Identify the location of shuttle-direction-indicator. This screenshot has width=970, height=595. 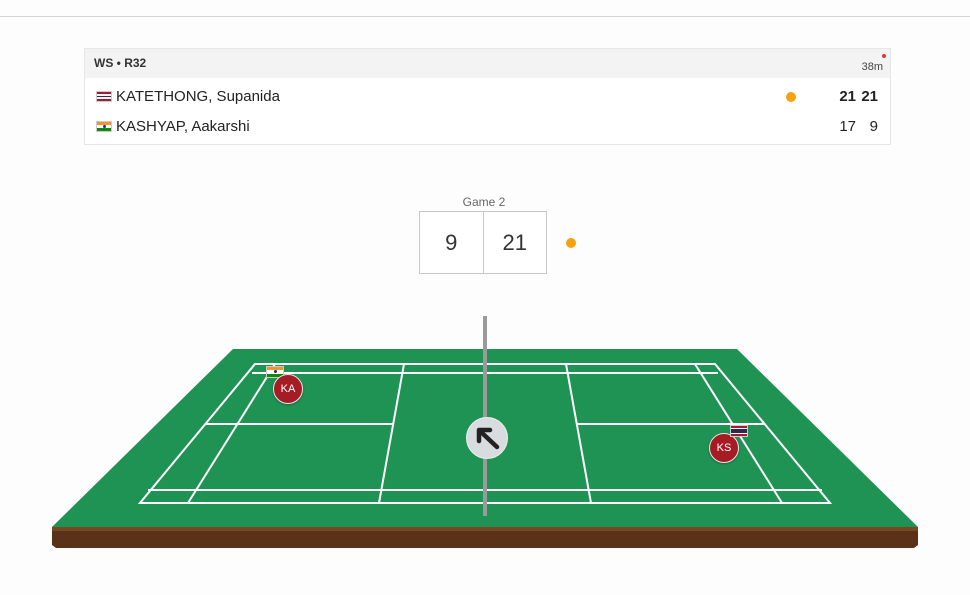
(487, 438).